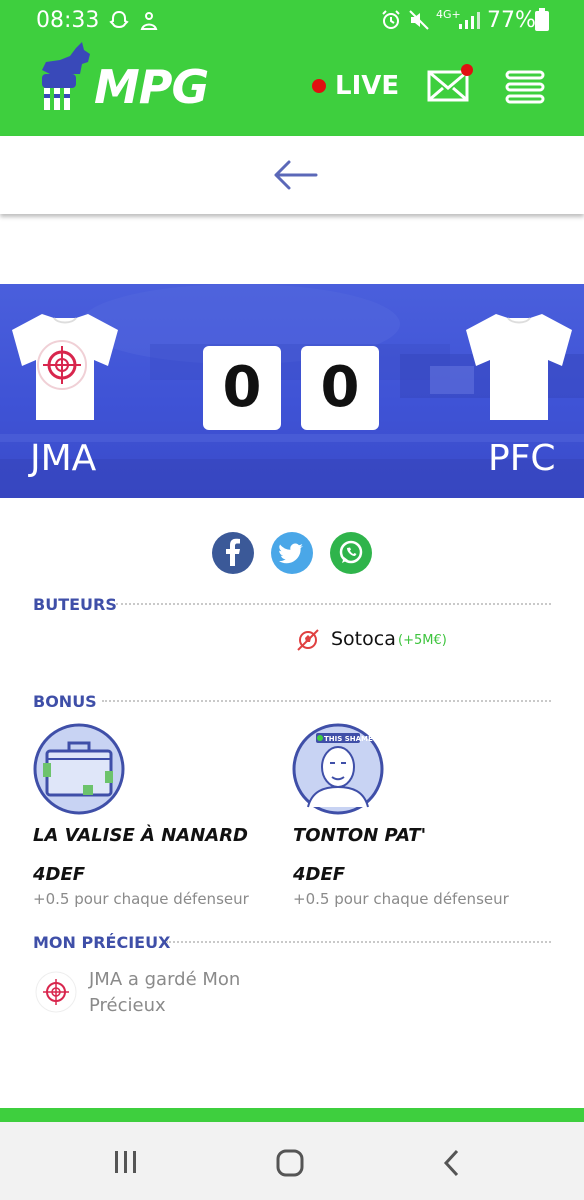  Describe the element at coordinates (360, 835) in the screenshot. I see `bonus-name: TONTON PAT'` at that location.